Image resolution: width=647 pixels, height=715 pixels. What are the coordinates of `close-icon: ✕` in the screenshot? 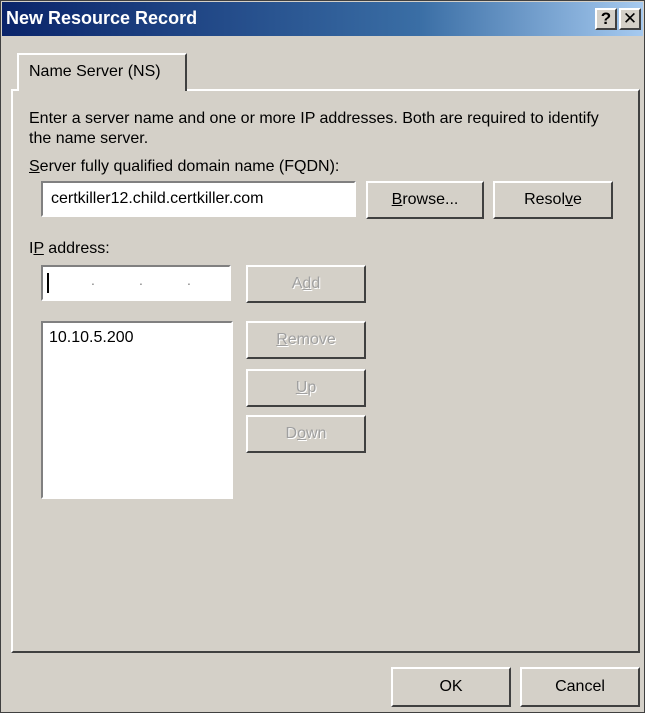 It's located at (630, 18).